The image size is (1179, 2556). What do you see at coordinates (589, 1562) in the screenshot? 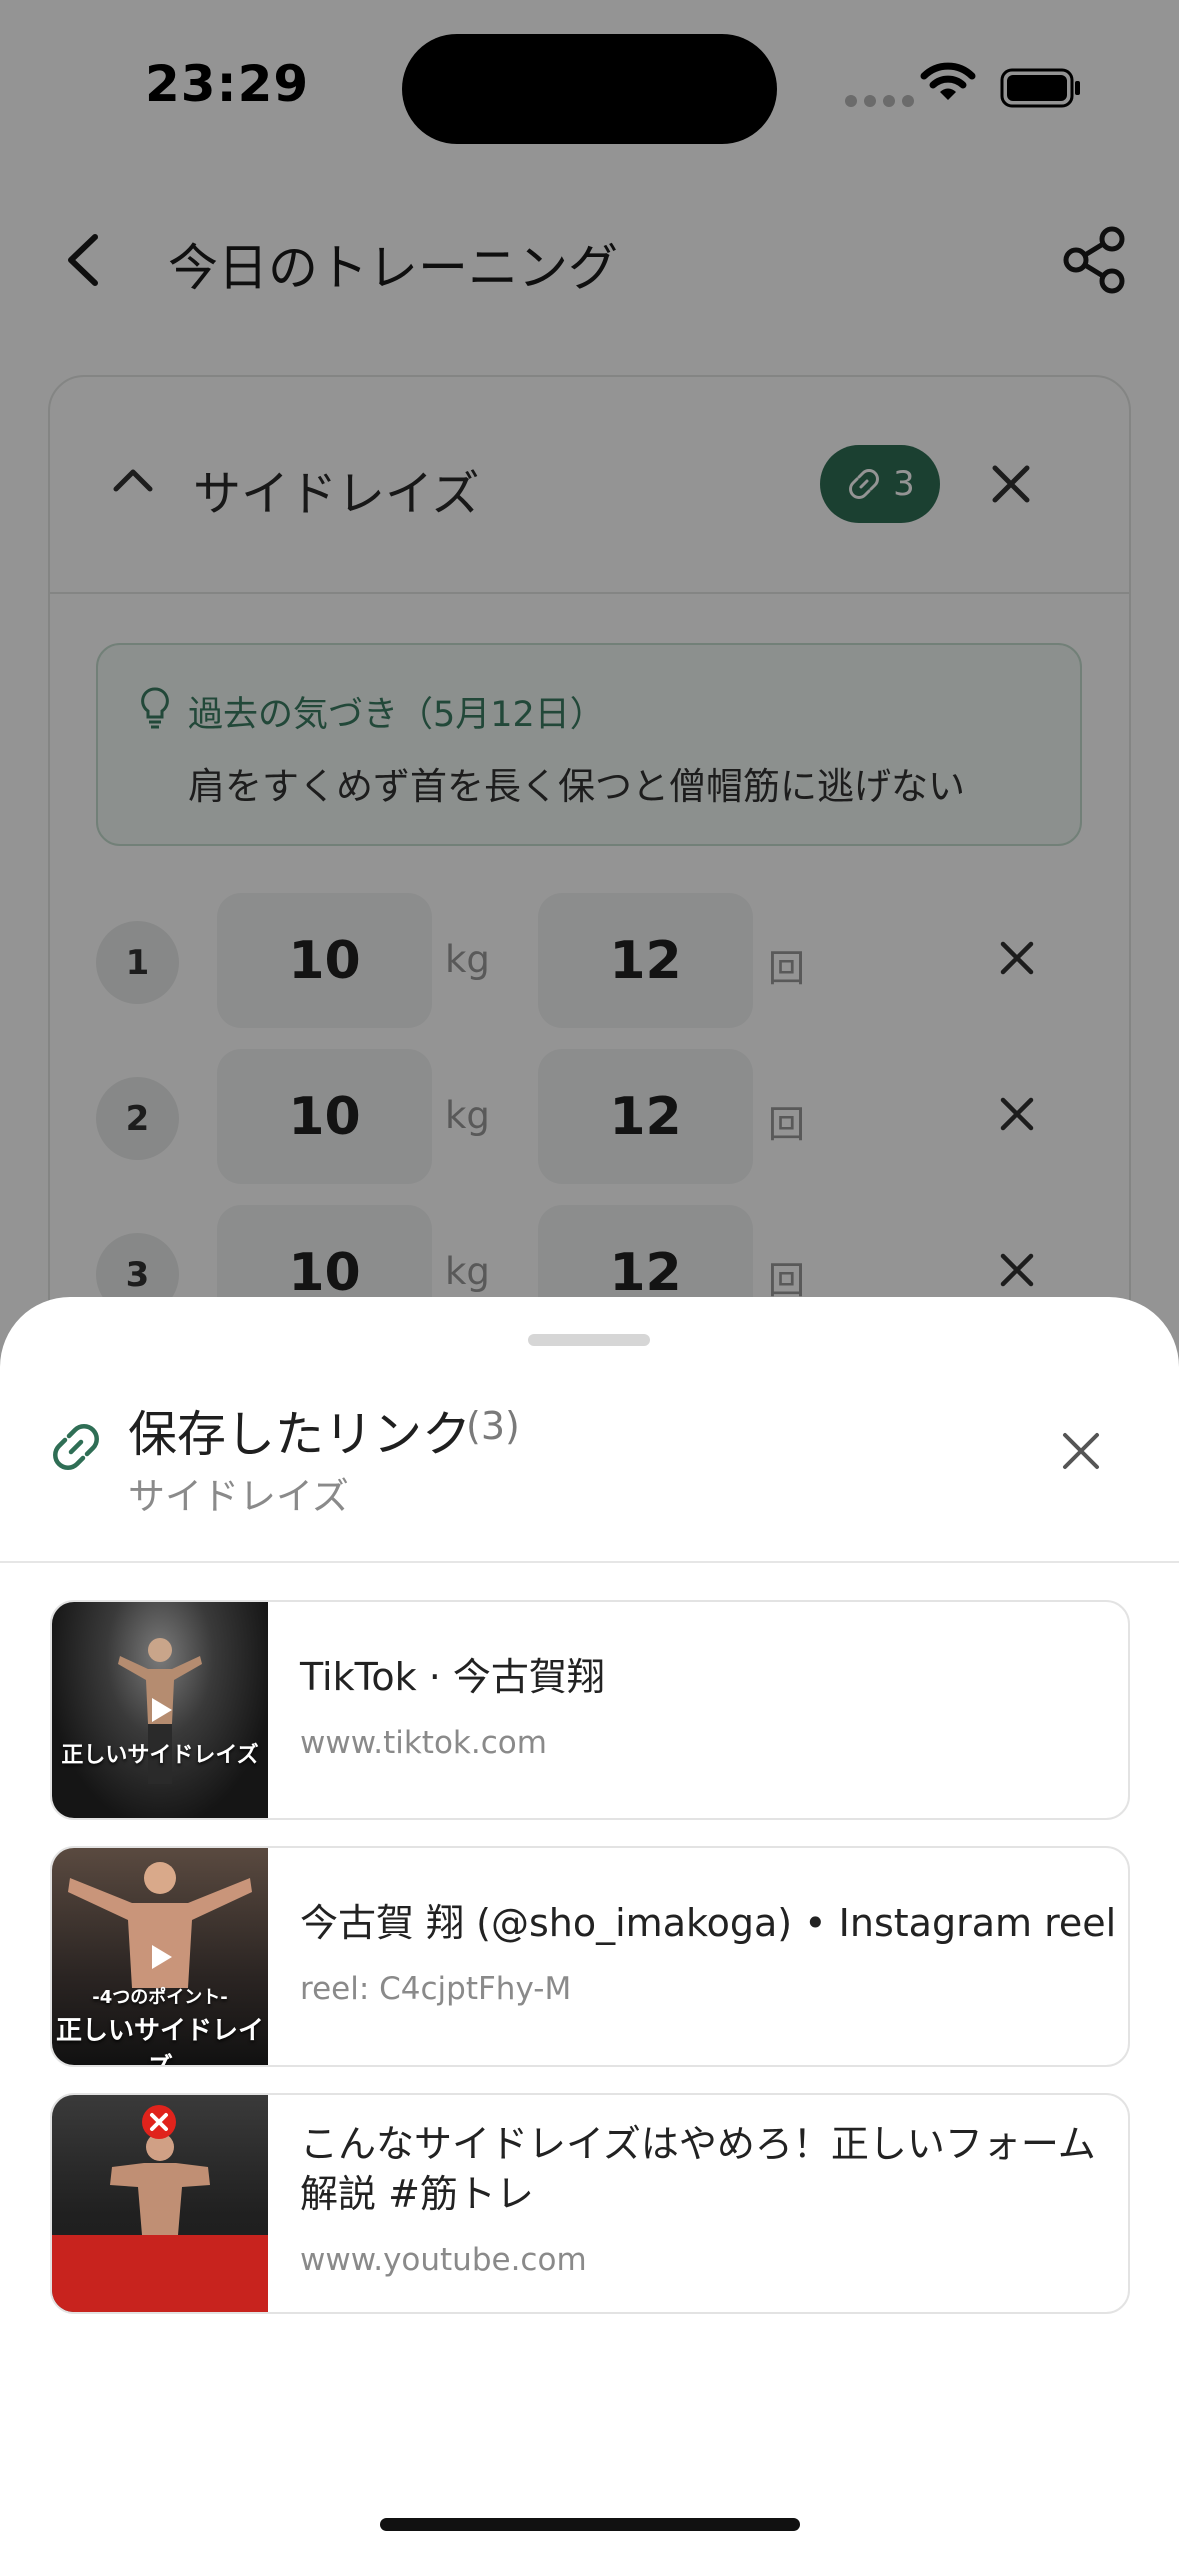
I see `sheet-divider` at bounding box center [589, 1562].